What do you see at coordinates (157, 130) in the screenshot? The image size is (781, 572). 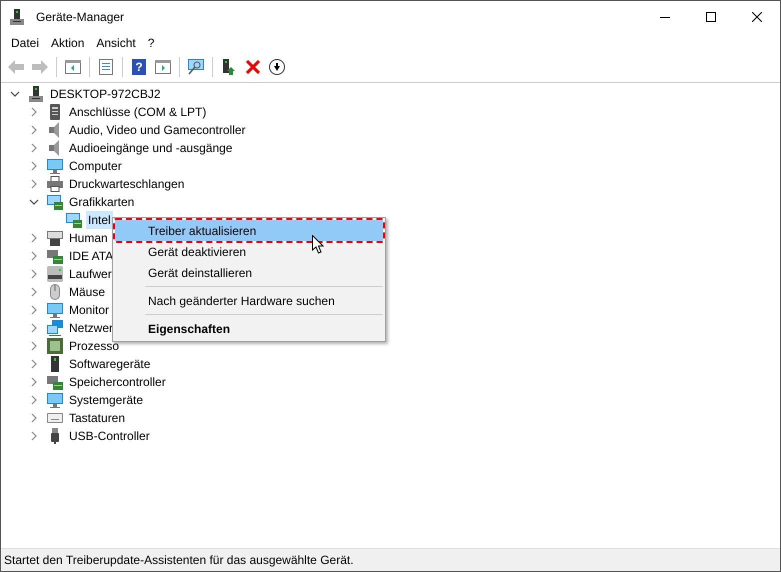 I see `tree-item: Audio, Video und Gamecontroller` at bounding box center [157, 130].